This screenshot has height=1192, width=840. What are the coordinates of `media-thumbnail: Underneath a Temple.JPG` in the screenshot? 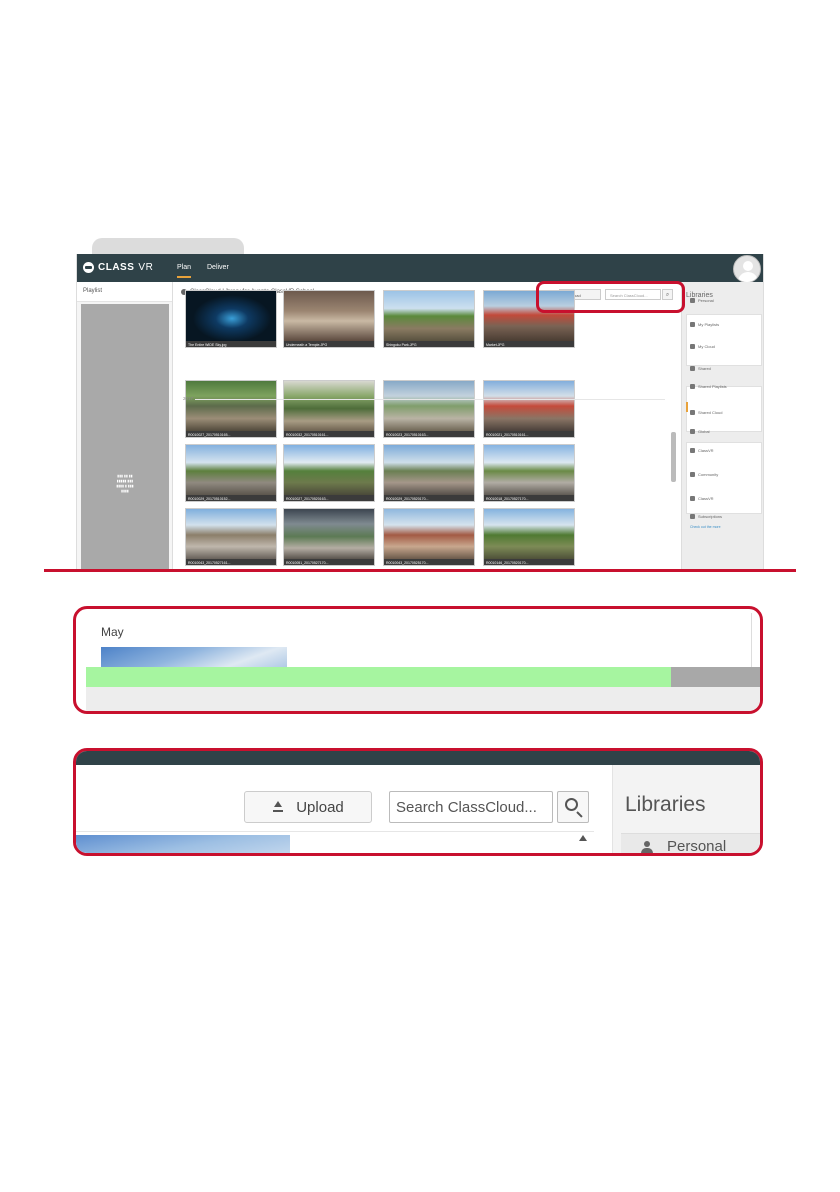 It's located at (329, 319).